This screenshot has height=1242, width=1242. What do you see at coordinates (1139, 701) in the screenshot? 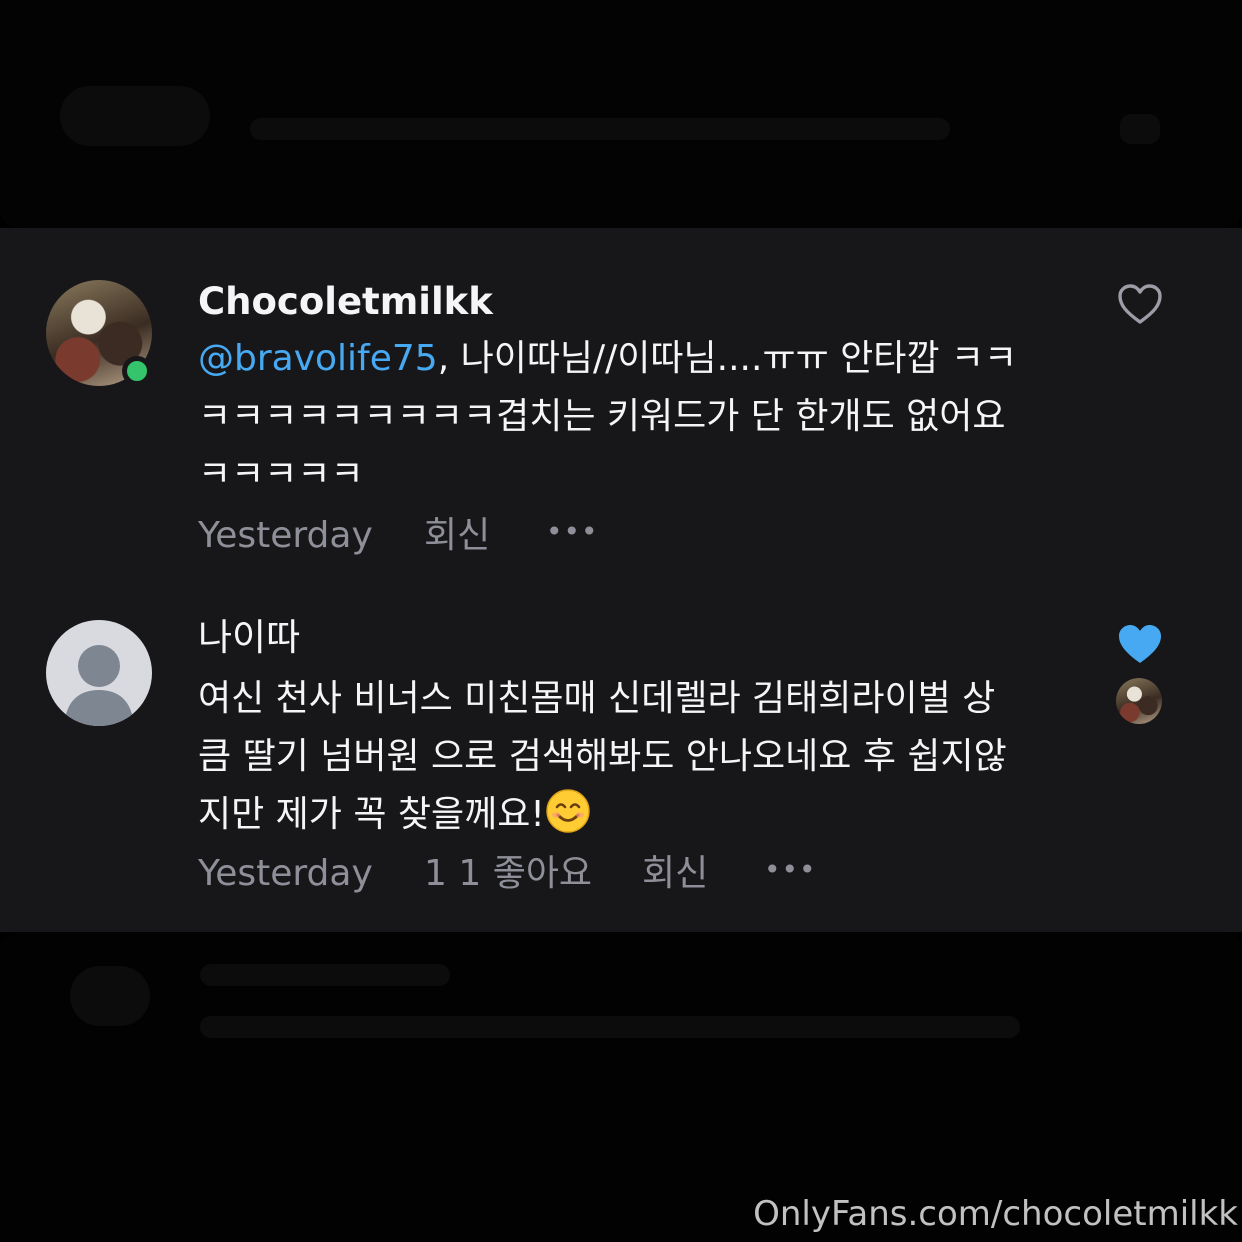
I see `author-liked-avatar` at bounding box center [1139, 701].